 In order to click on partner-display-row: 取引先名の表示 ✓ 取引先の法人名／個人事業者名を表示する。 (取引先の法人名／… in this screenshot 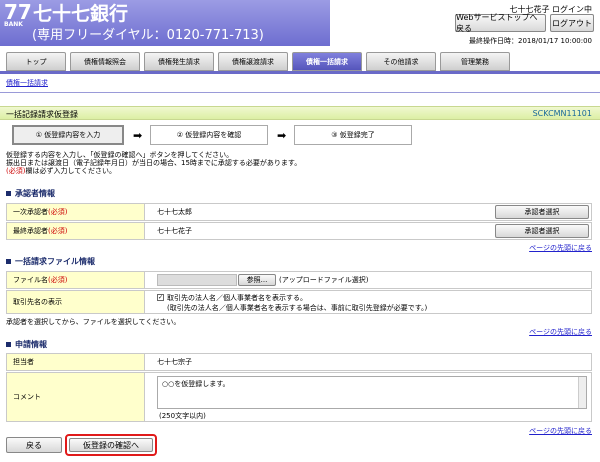, I will do `click(299, 302)`.